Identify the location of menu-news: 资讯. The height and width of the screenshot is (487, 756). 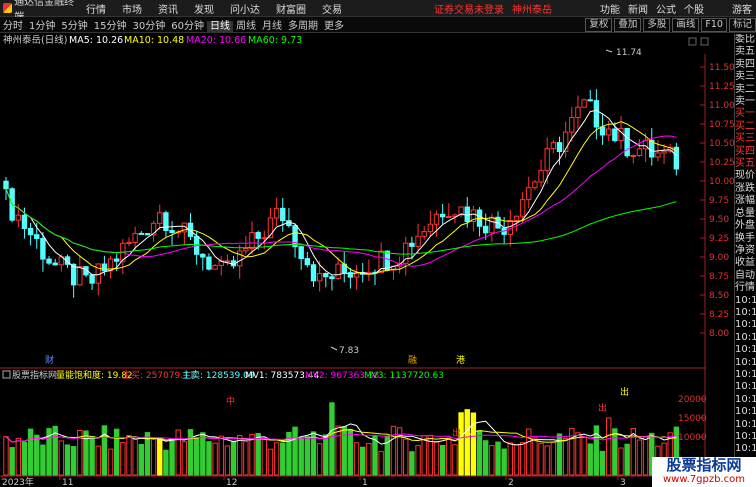
(168, 8).